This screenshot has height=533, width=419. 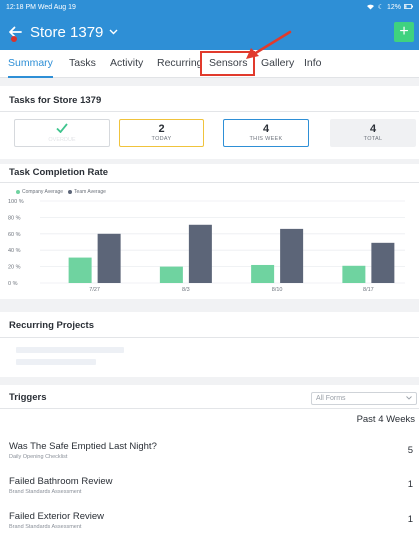 What do you see at coordinates (62, 140) in the screenshot?
I see `stat-label: OVERDUE` at bounding box center [62, 140].